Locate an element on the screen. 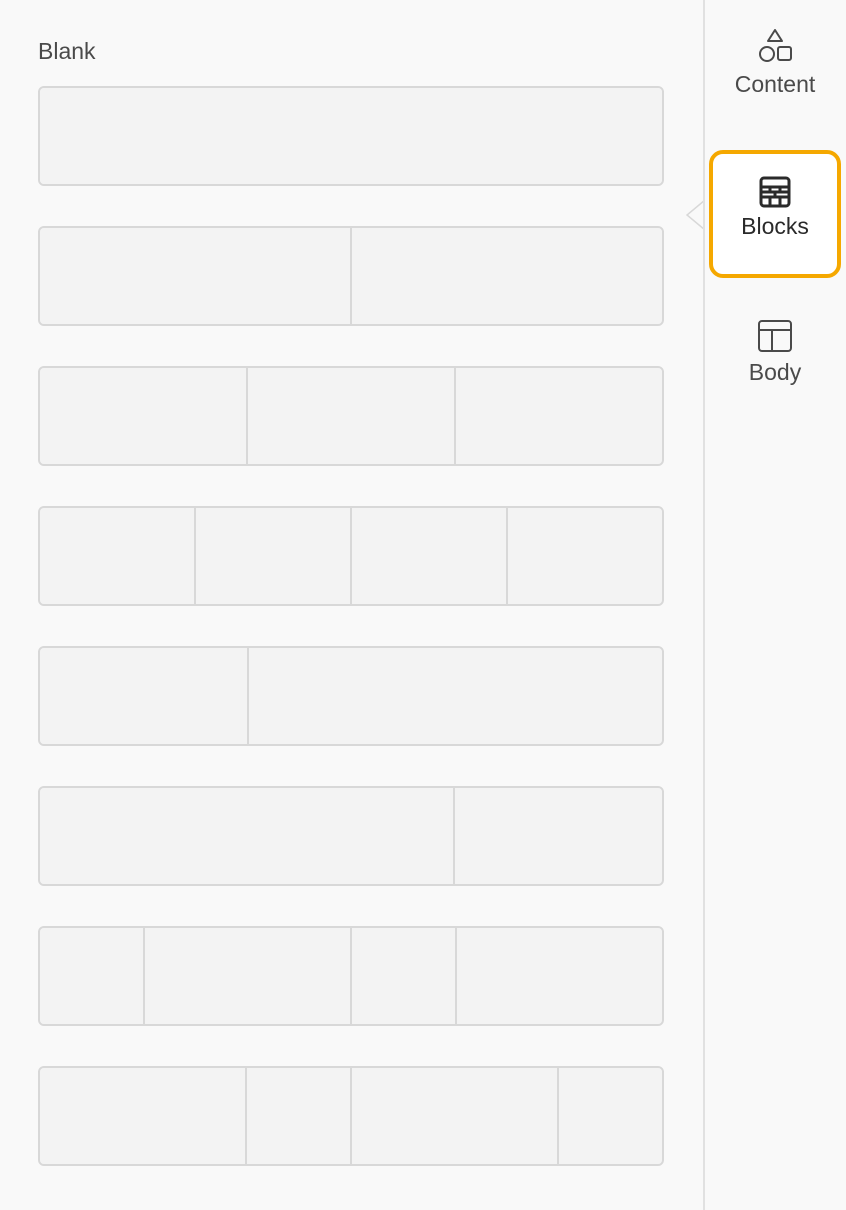 The image size is (846, 1210). layout-option-4-columns-equal is located at coordinates (351, 556).